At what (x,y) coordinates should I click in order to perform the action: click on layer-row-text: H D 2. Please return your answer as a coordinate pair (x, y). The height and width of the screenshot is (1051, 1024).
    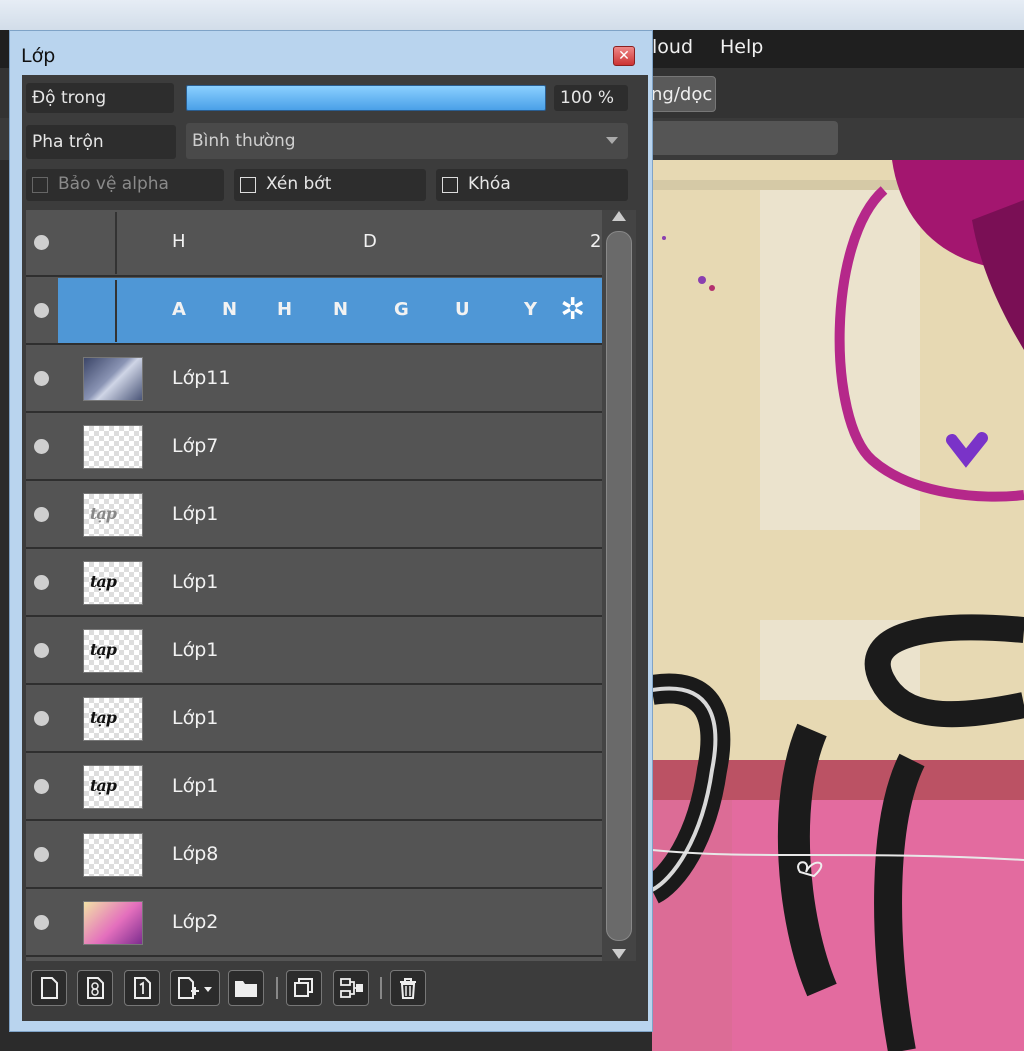
    Looking at the image, I should click on (314, 243).